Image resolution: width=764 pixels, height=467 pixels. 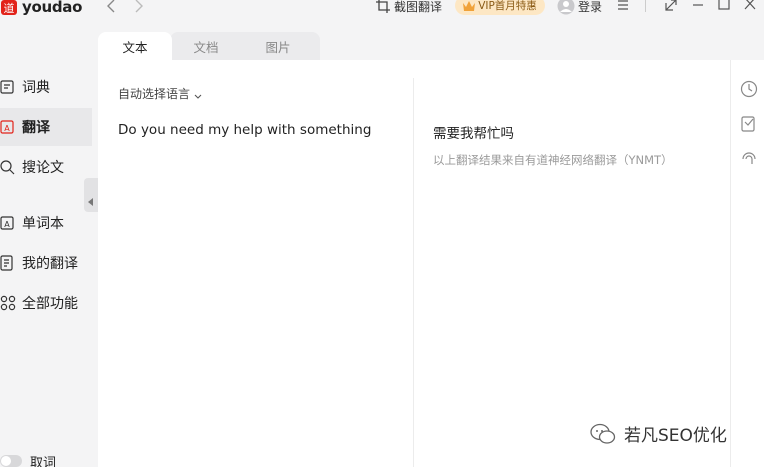 I want to click on tab-label: 文本, so click(x=135, y=47).